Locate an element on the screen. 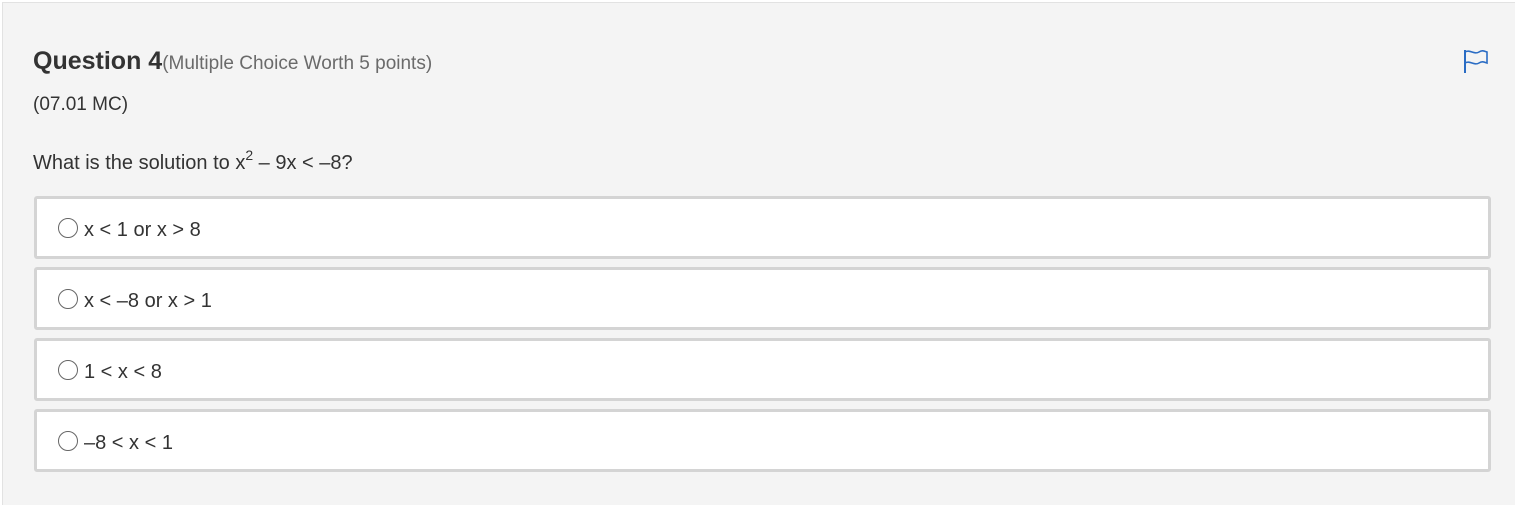 The width and height of the screenshot is (1515, 505). answer-option-label: –8 < x < 1 is located at coordinates (128, 443).